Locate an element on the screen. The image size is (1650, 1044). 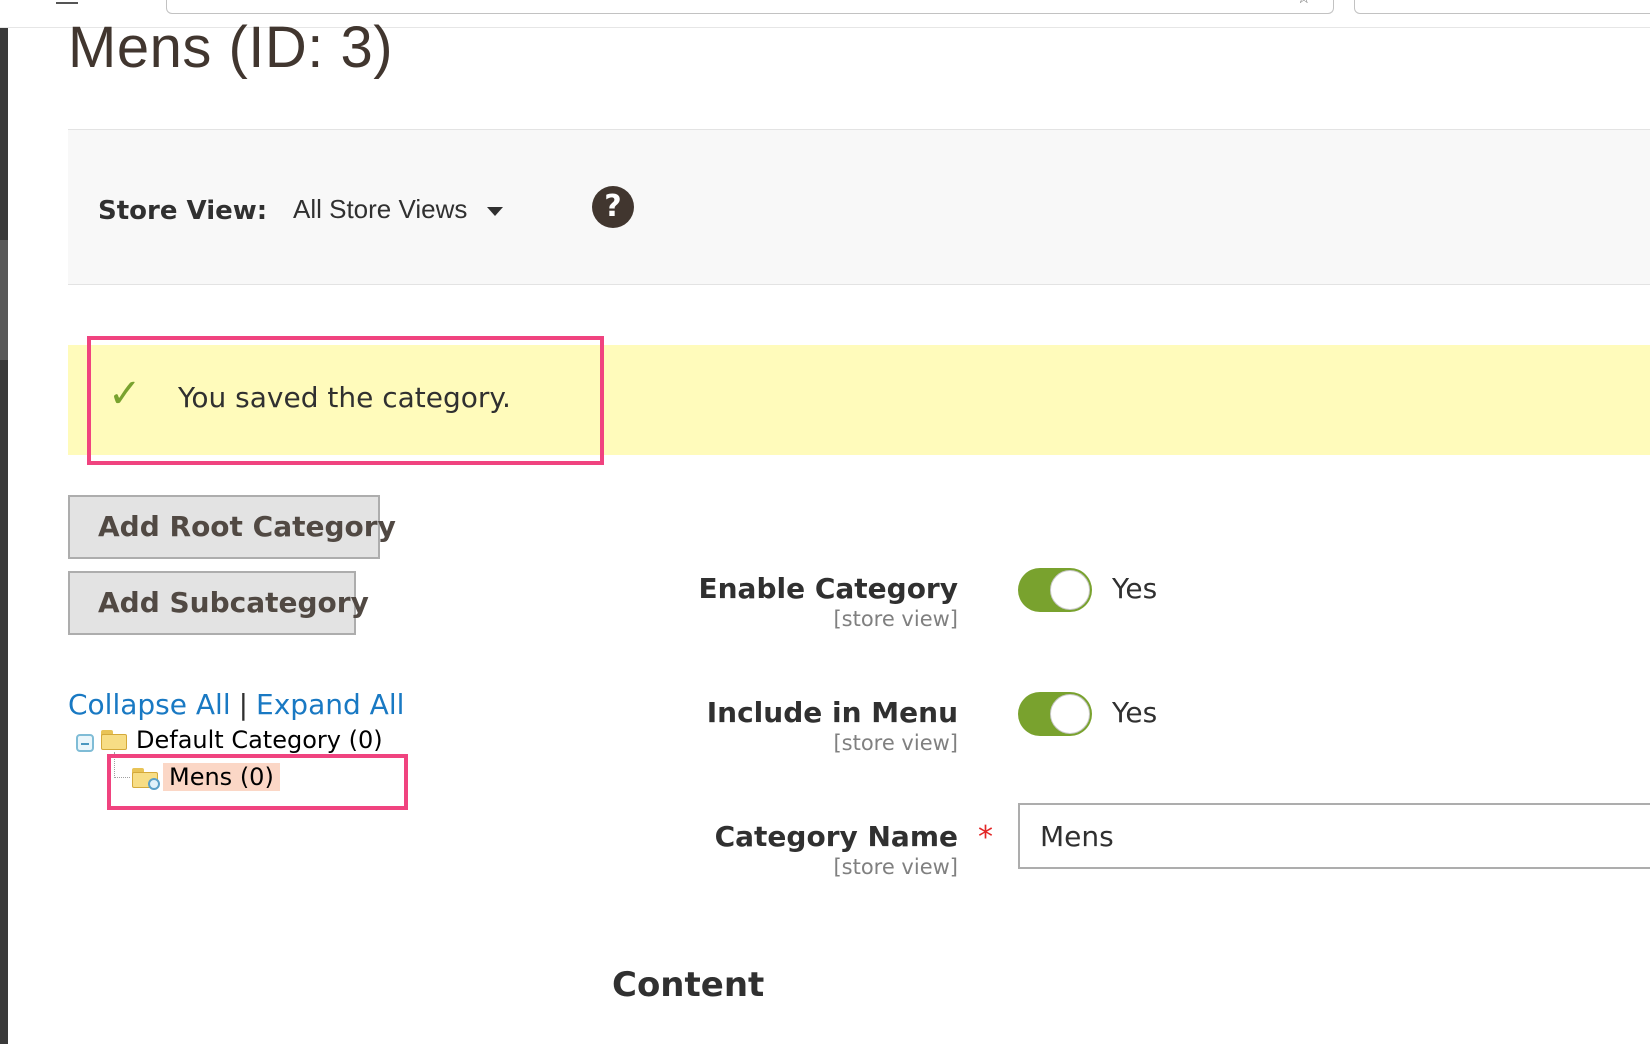
caret-down-icon is located at coordinates (495, 211).